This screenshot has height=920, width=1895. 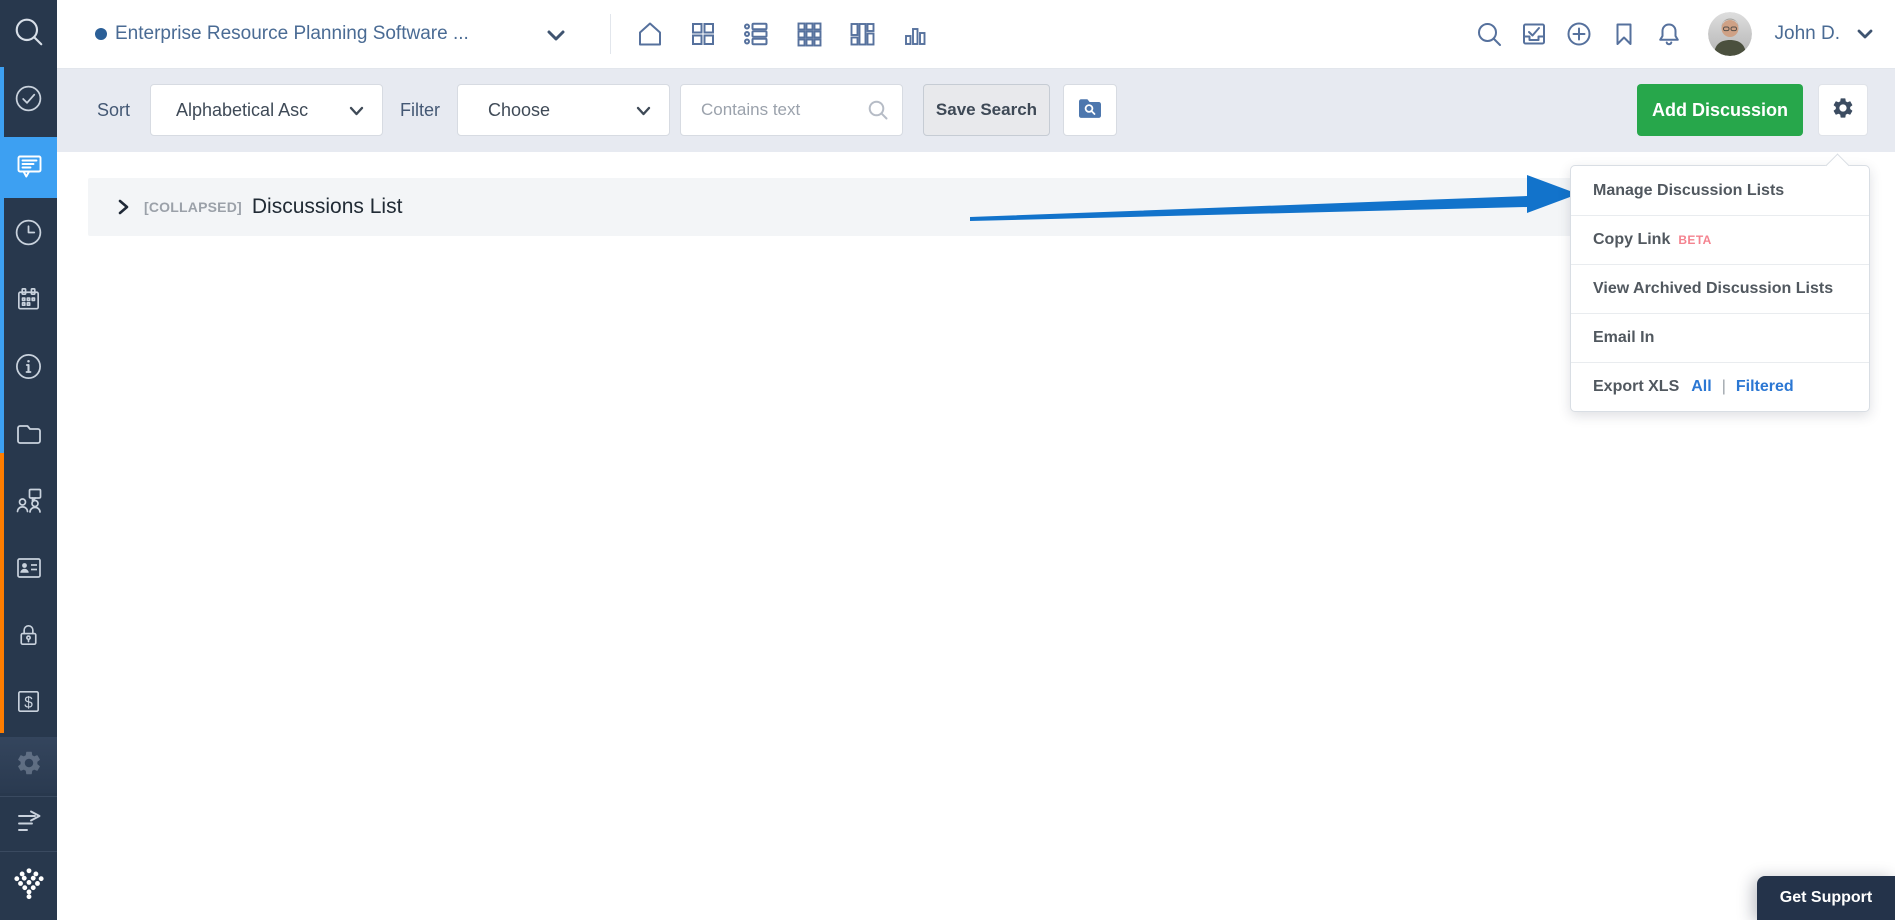 I want to click on sidebar-item-team-discussions, so click(x=28, y=503).